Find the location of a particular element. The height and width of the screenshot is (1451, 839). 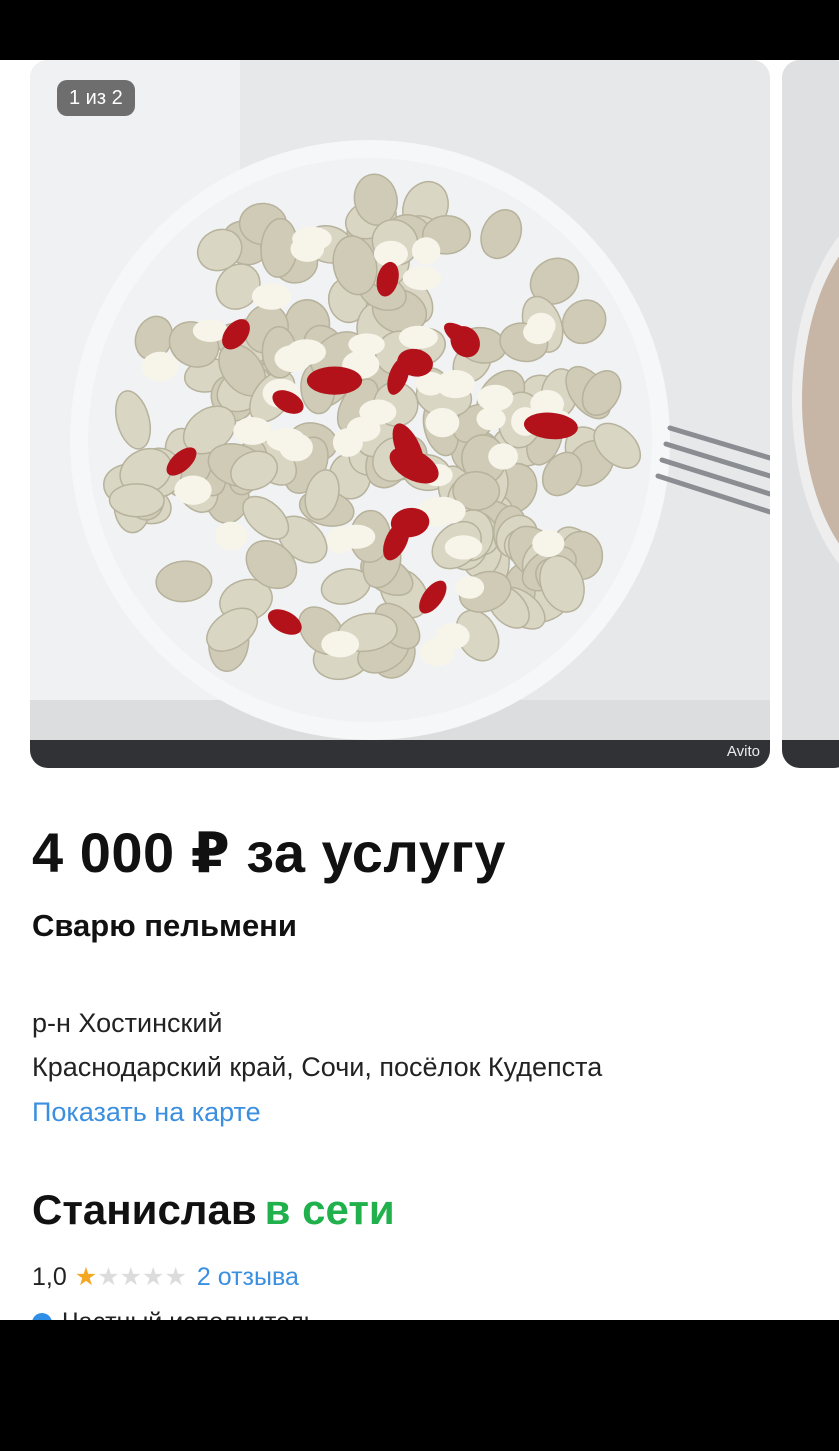

seller-header: Станислав в сети is located at coordinates (213, 1210).